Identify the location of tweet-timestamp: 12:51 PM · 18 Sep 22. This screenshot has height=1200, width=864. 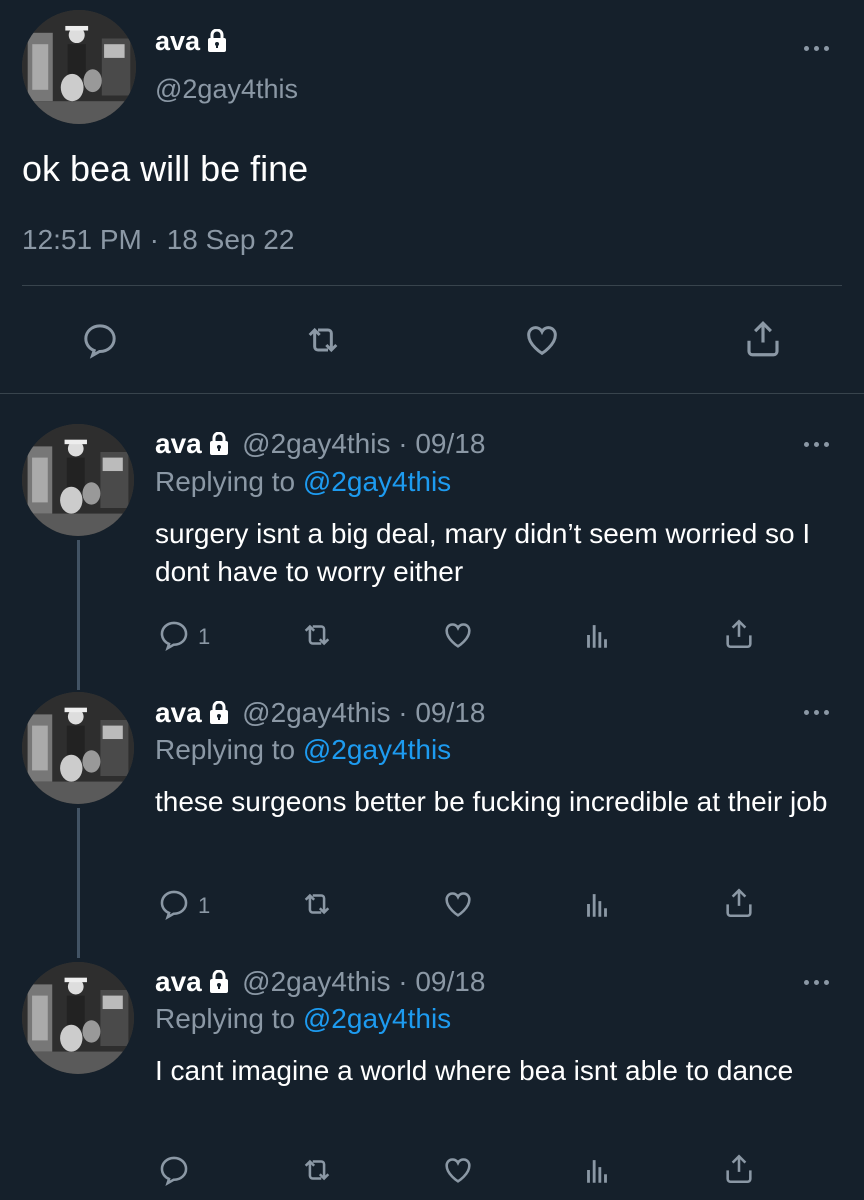
(158, 240).